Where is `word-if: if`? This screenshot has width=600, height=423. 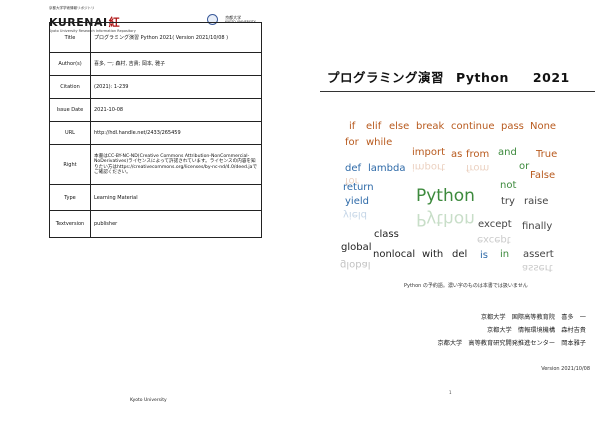 word-if: if is located at coordinates (352, 126).